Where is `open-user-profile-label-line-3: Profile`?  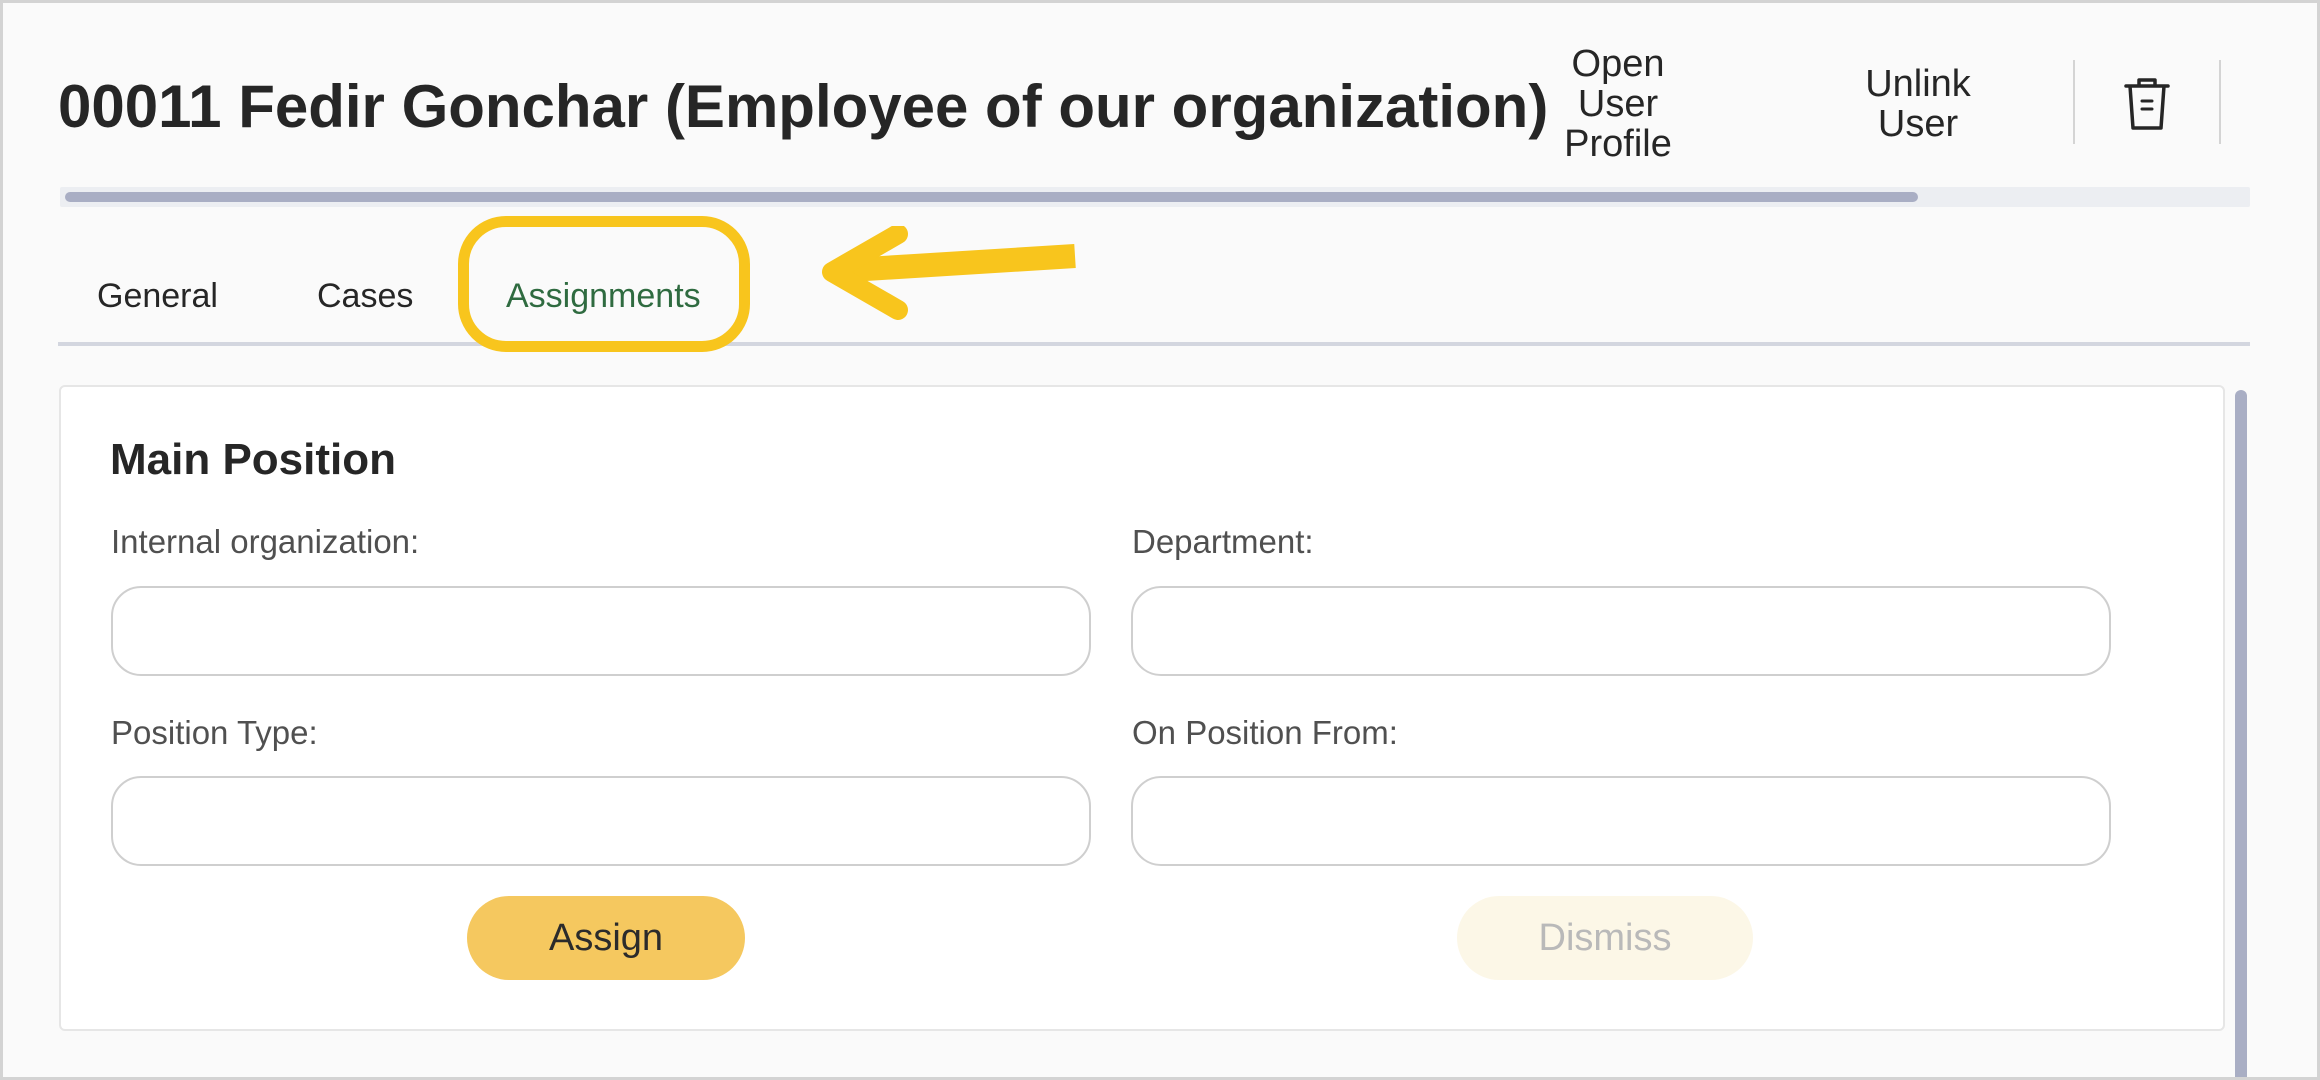 open-user-profile-label-line-3: Profile is located at coordinates (1618, 144).